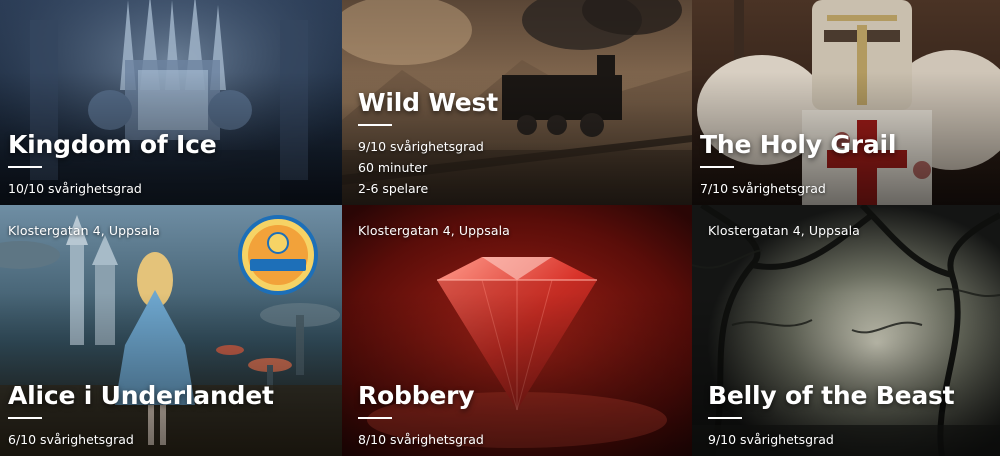 This screenshot has height=456, width=1000. I want to click on room-title: Belly of the Beast, so click(831, 395).